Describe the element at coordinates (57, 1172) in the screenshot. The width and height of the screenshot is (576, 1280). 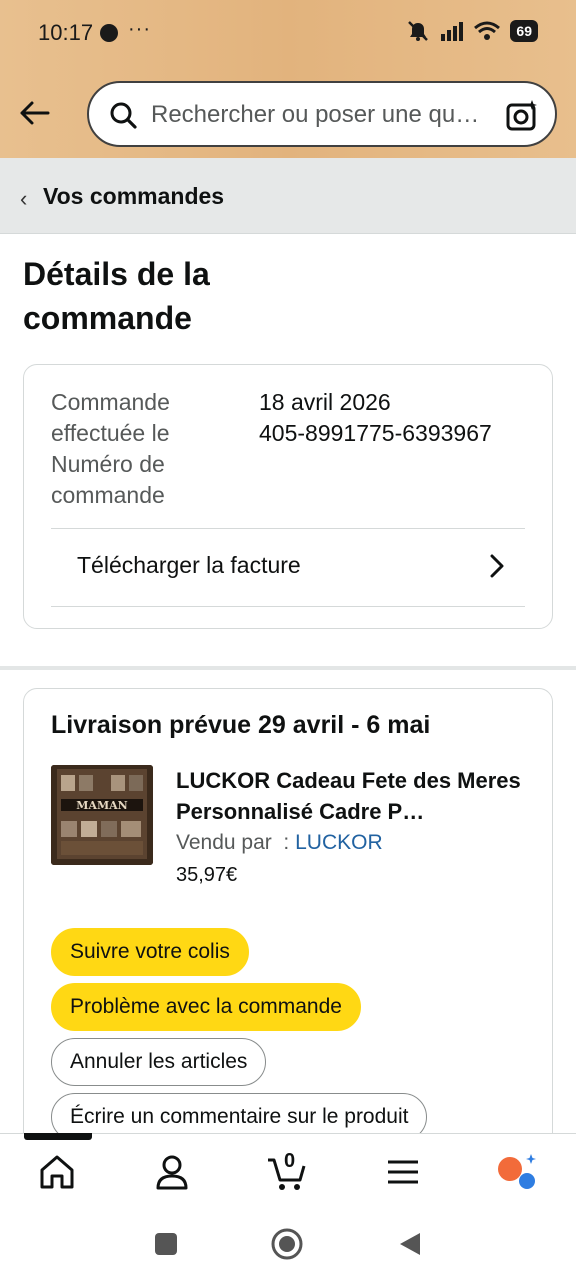
I see `home-icon` at that location.